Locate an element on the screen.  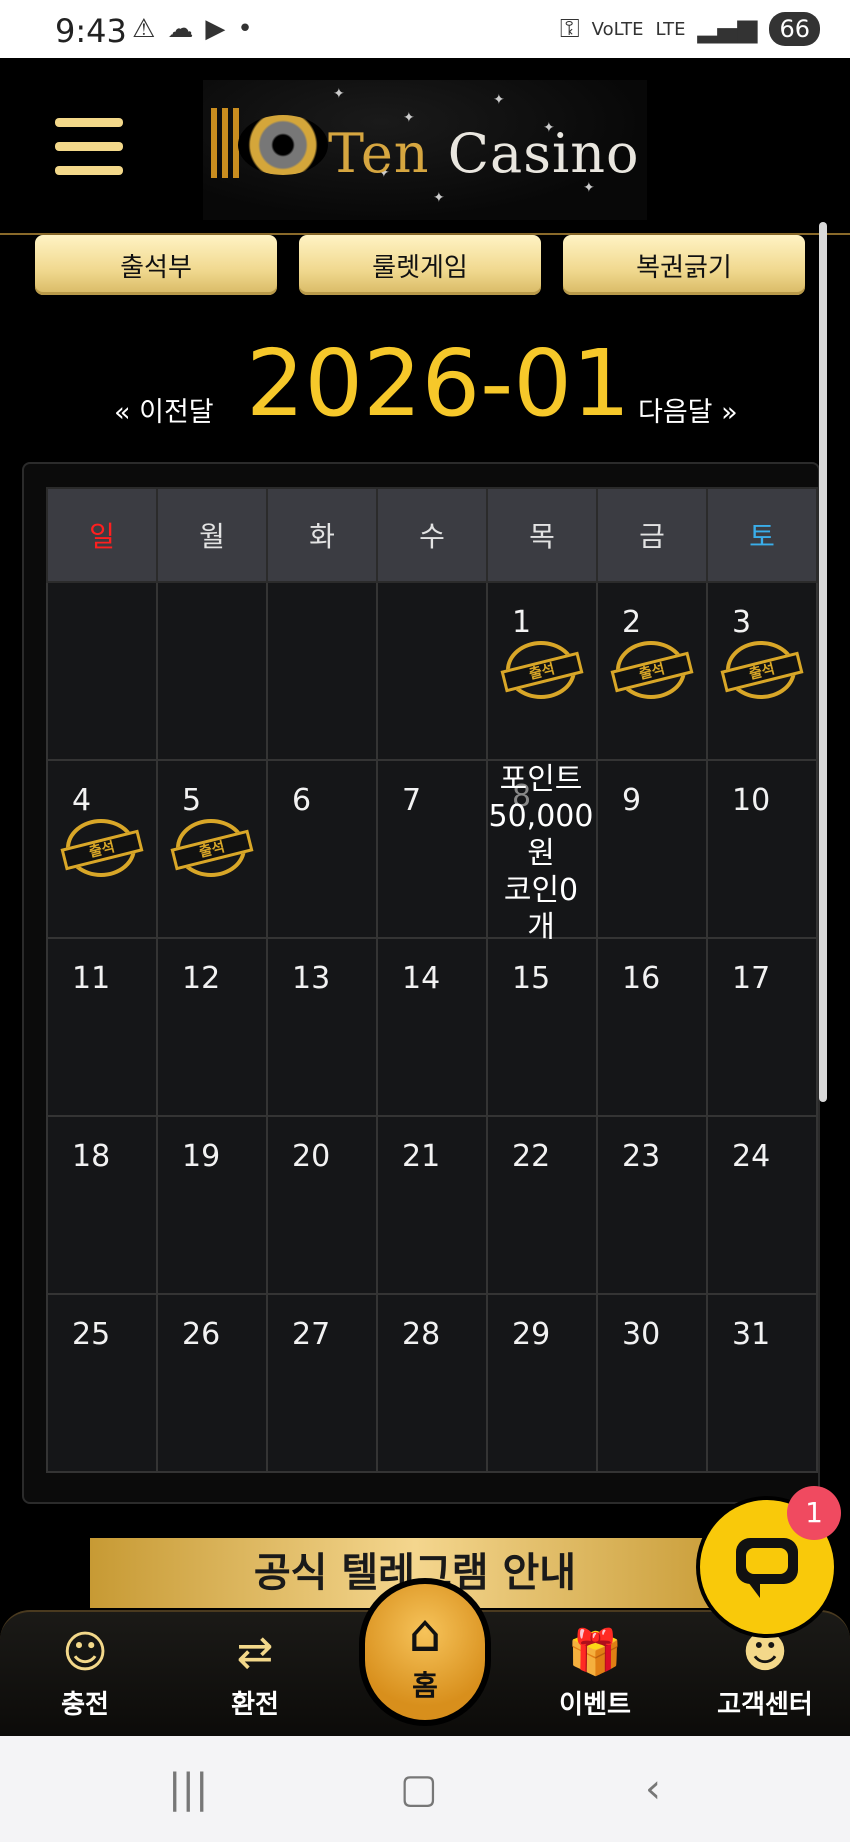
day-number: 13 is located at coordinates (311, 978).